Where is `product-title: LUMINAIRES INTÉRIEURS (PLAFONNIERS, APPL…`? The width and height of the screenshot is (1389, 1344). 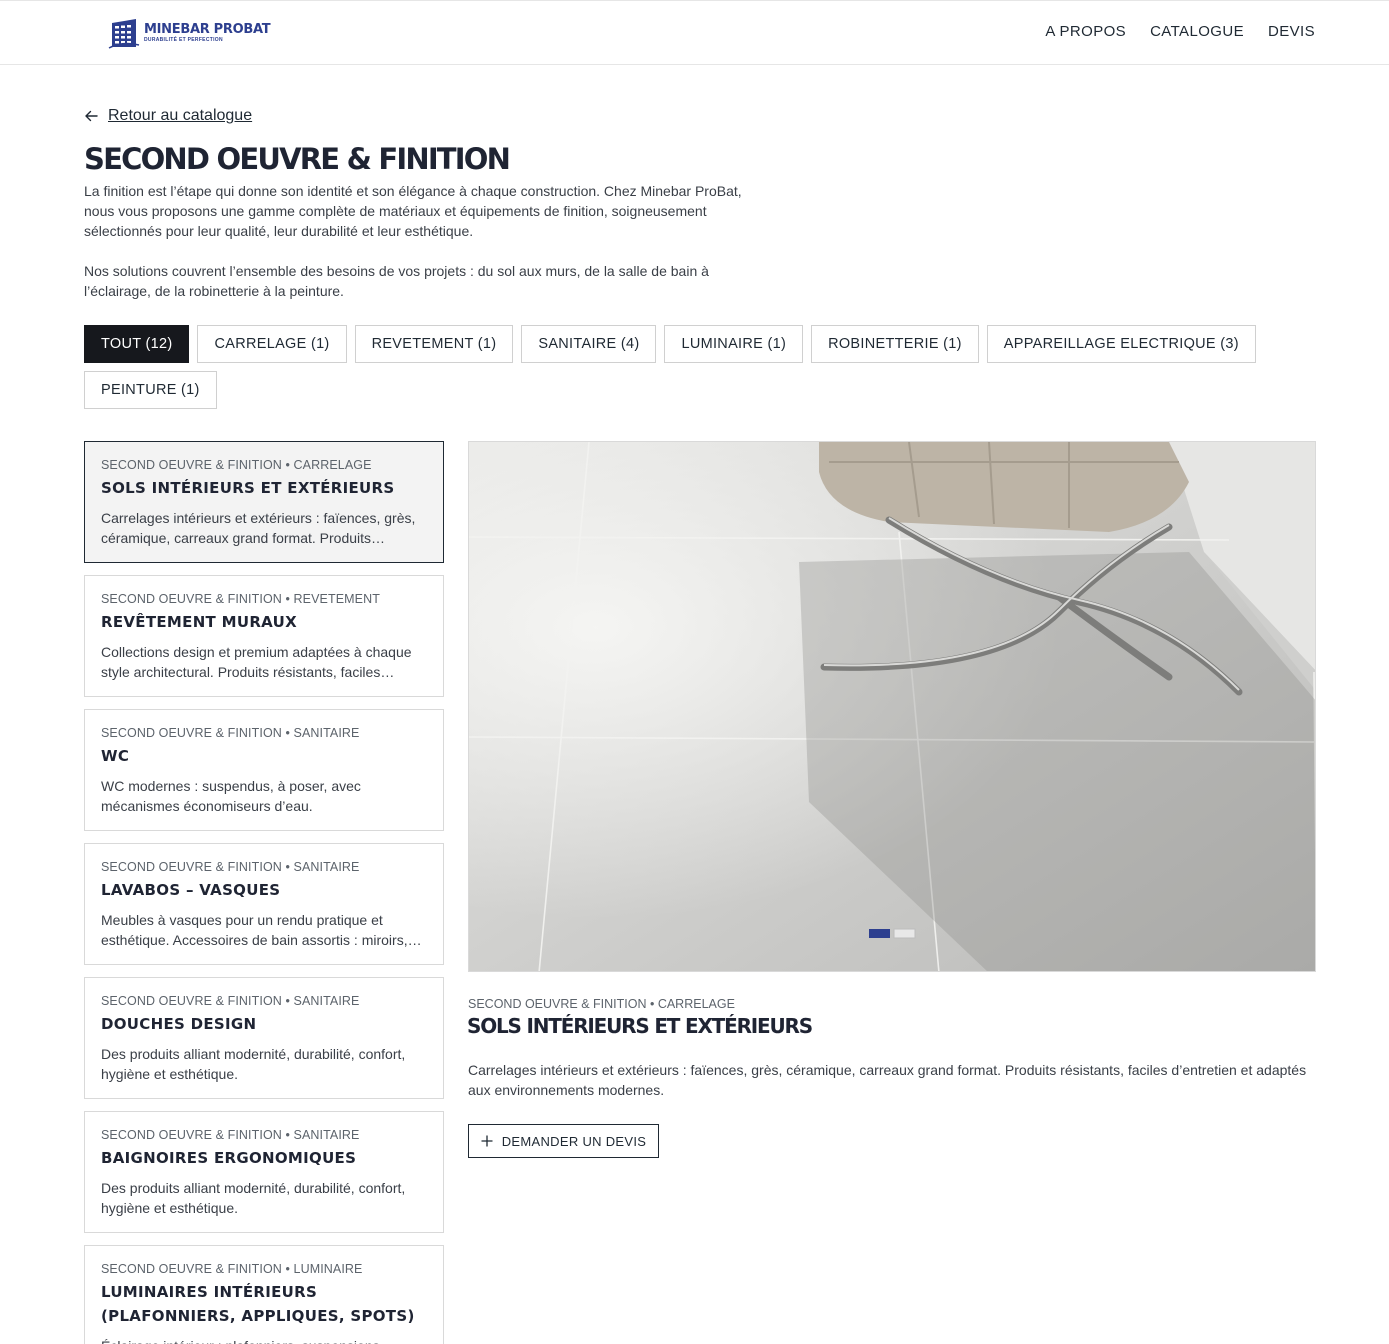 product-title: LUMINAIRES INTÉRIEURS (PLAFONNIERS, APPL… is located at coordinates (258, 1304).